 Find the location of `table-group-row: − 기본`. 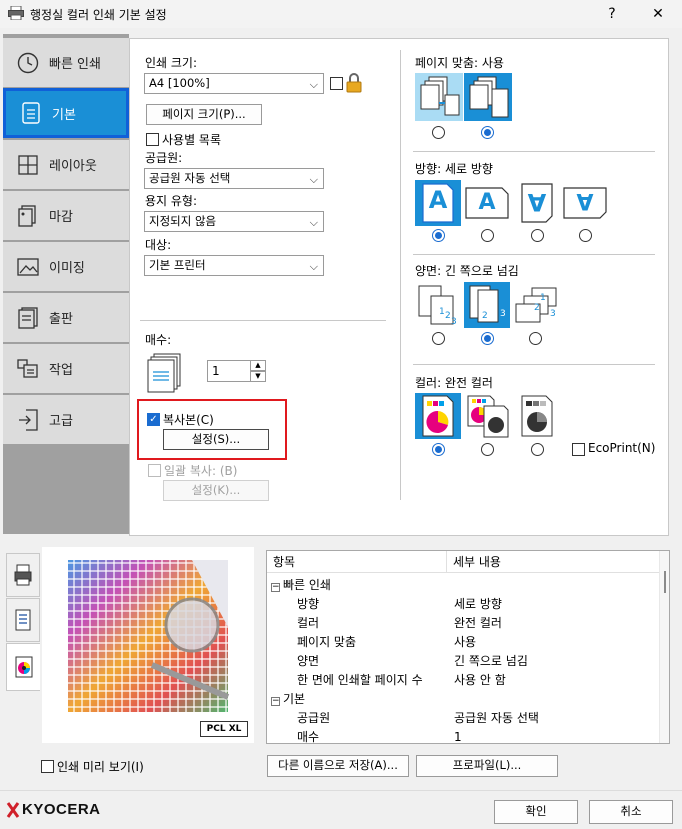

table-group-row: − 기본 is located at coordinates (463, 699).